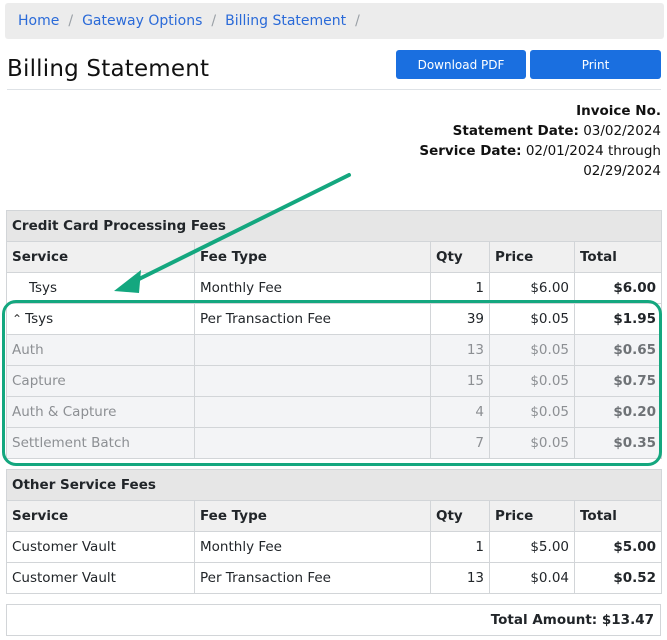 This screenshot has height=640, width=667. What do you see at coordinates (595, 64) in the screenshot?
I see `print-button: Print` at bounding box center [595, 64].